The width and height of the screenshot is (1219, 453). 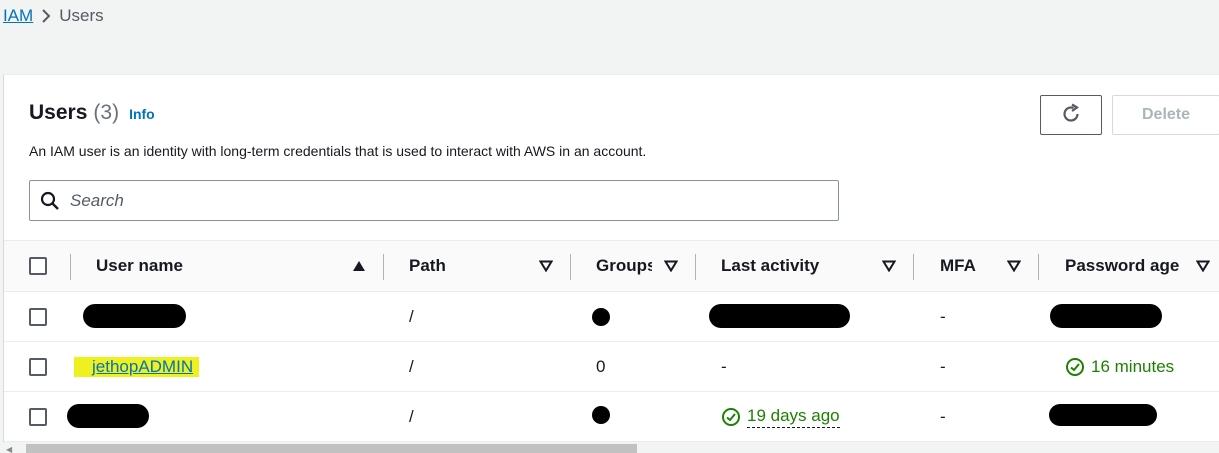 I want to click on redacted-last-activity, so click(x=779, y=316).